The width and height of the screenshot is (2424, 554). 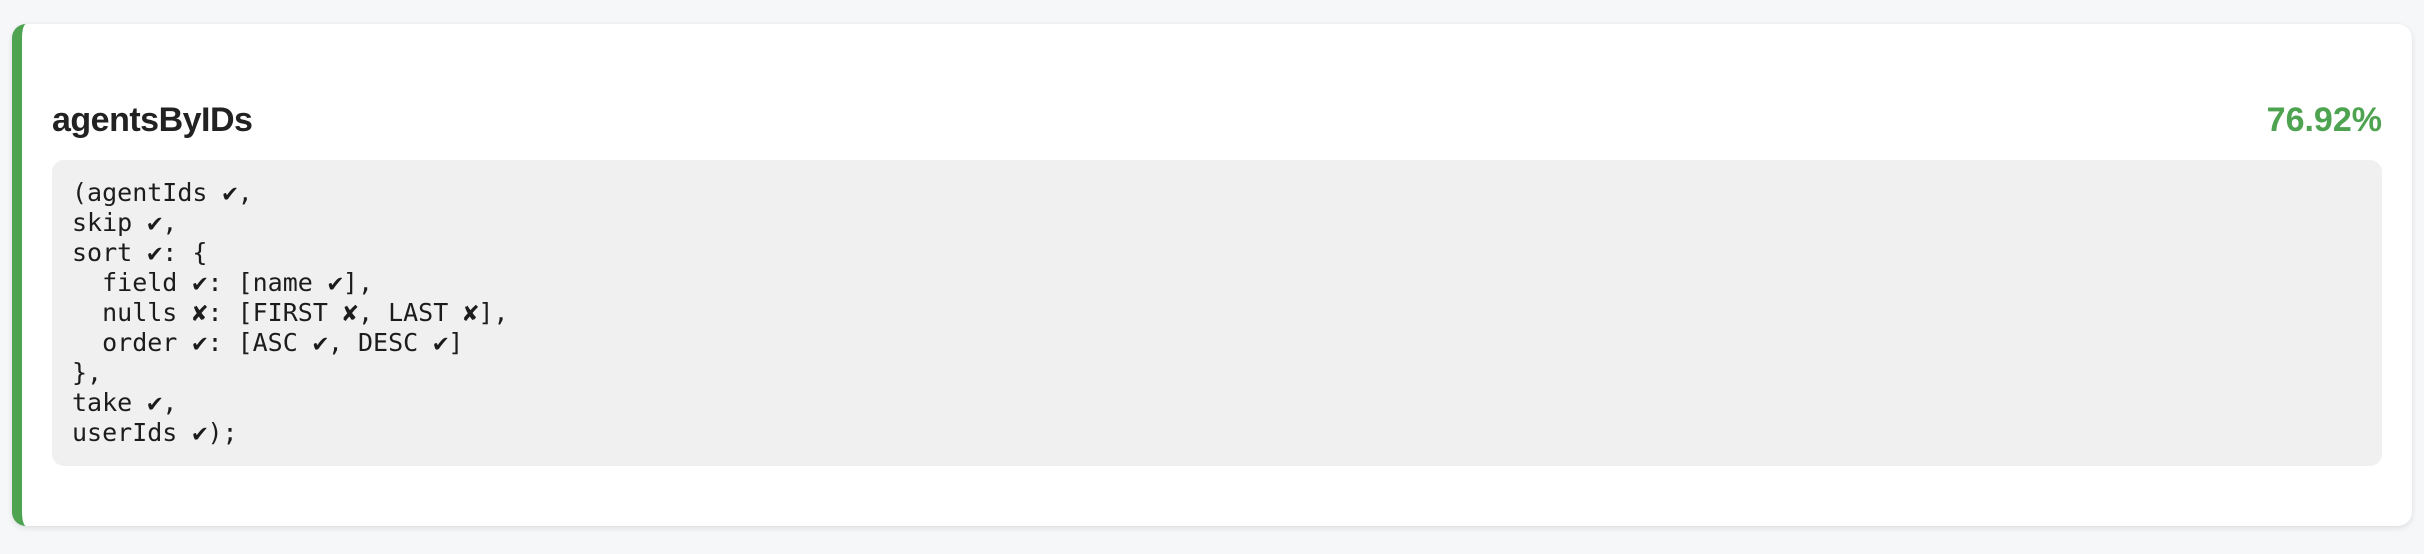 I want to click on code-line: skip ✔,, so click(x=125, y=222).